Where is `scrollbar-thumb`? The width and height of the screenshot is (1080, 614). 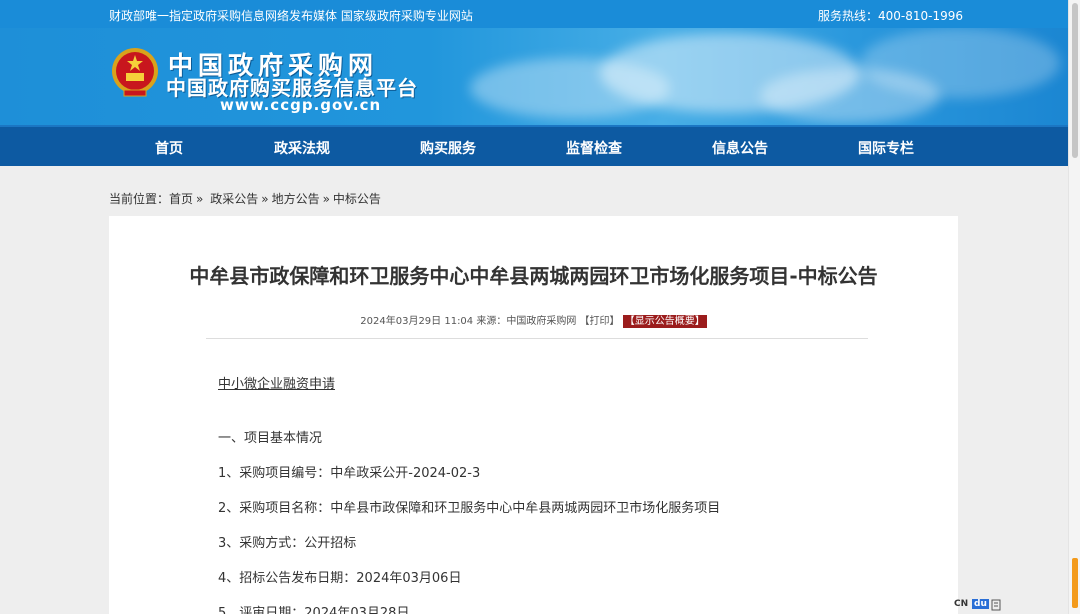 scrollbar-thumb is located at coordinates (1075, 80).